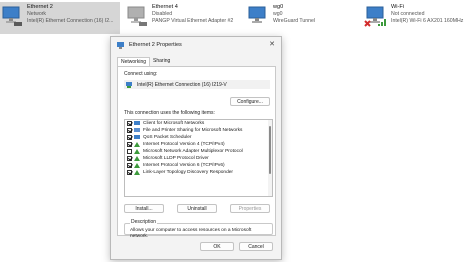  Describe the element at coordinates (376, 16) in the screenshot. I see `wifi-adapter-disconnected-icon` at that location.